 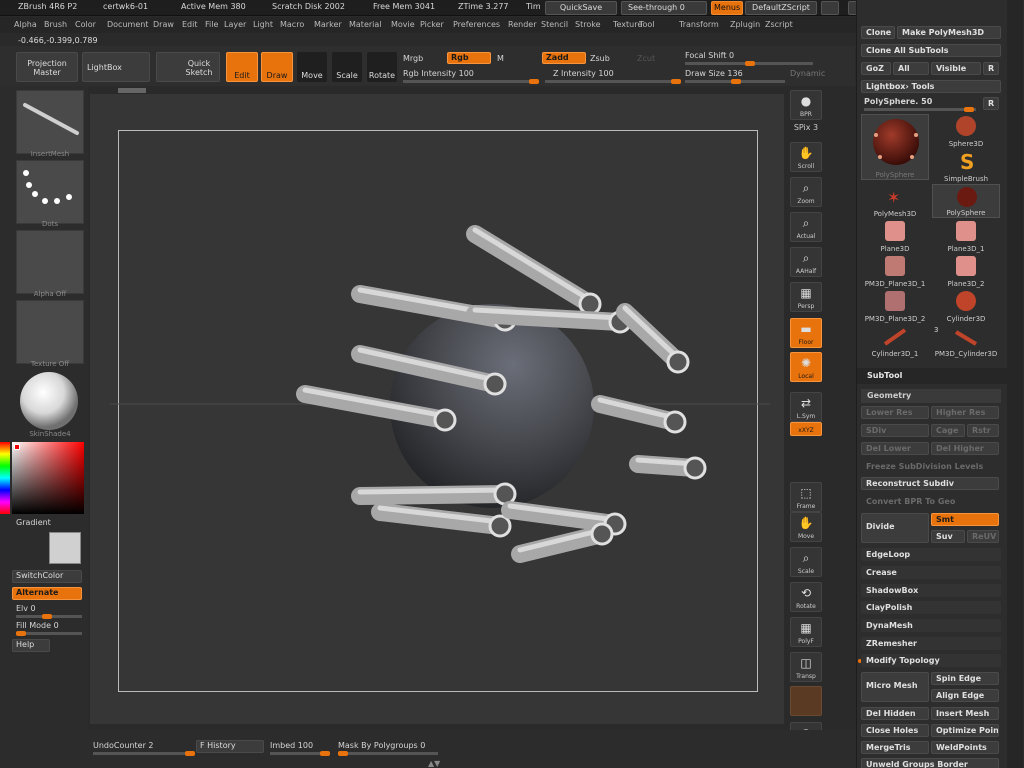 What do you see at coordinates (48, 478) in the screenshot?
I see `color-picker` at bounding box center [48, 478].